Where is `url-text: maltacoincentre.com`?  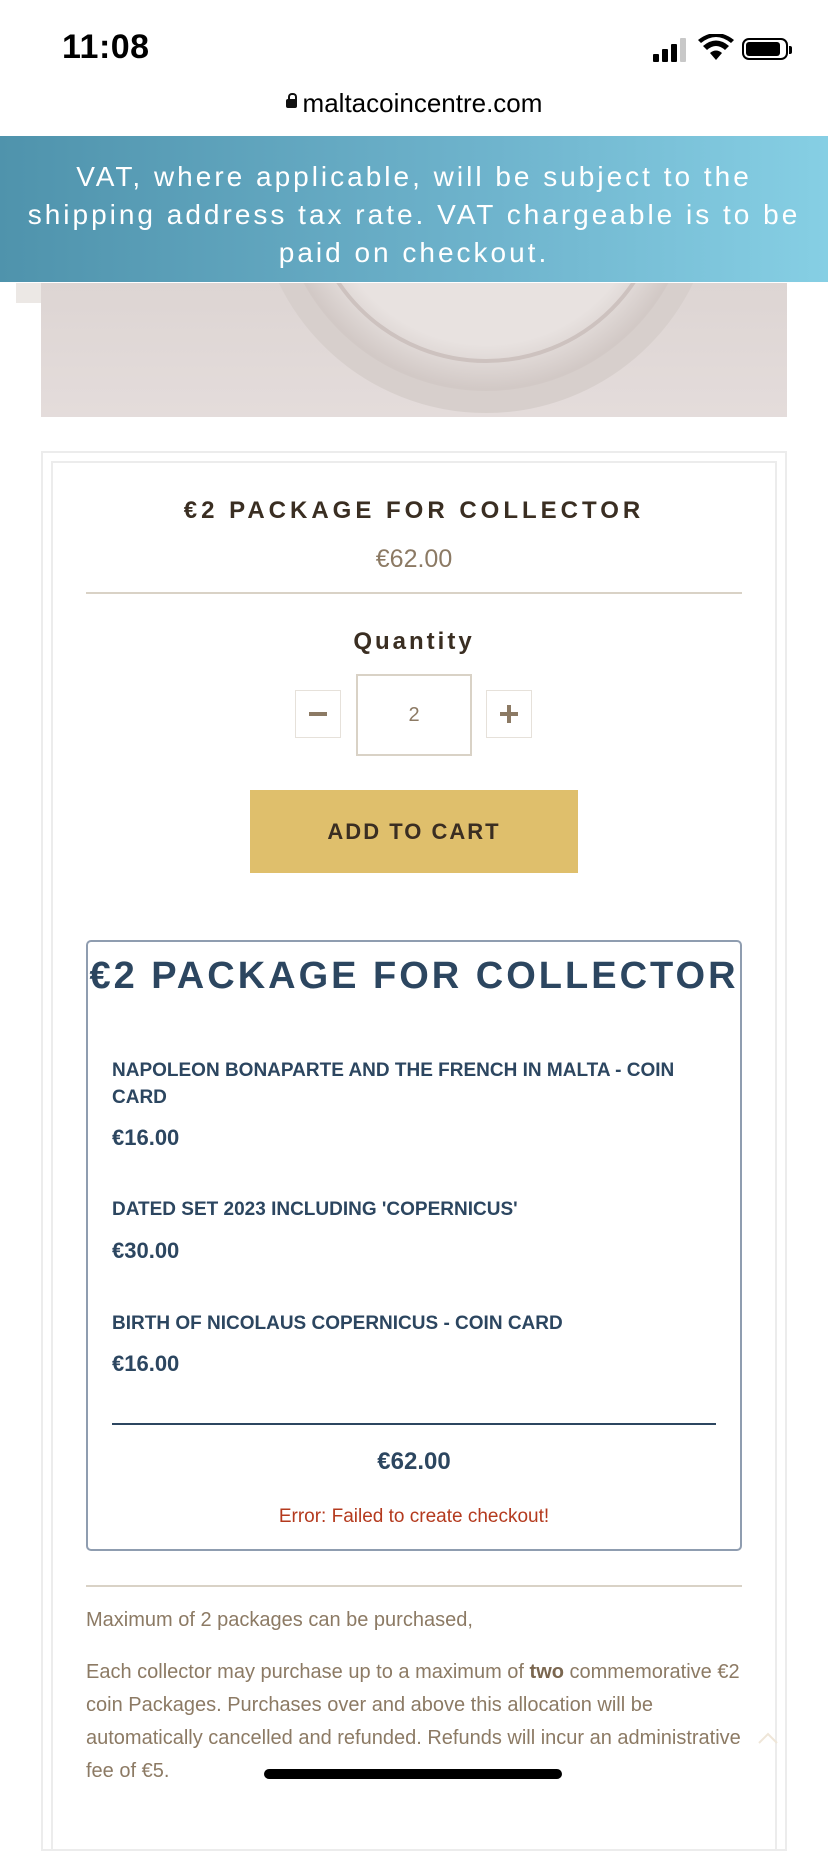 url-text: maltacoincentre.com is located at coordinates (422, 103).